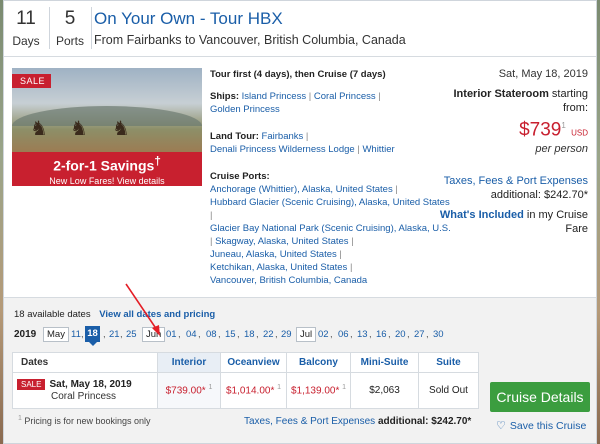 This screenshot has width=600, height=444. What do you see at coordinates (234, 136) in the screenshot?
I see `land-tour-label: Land Tour:` at bounding box center [234, 136].